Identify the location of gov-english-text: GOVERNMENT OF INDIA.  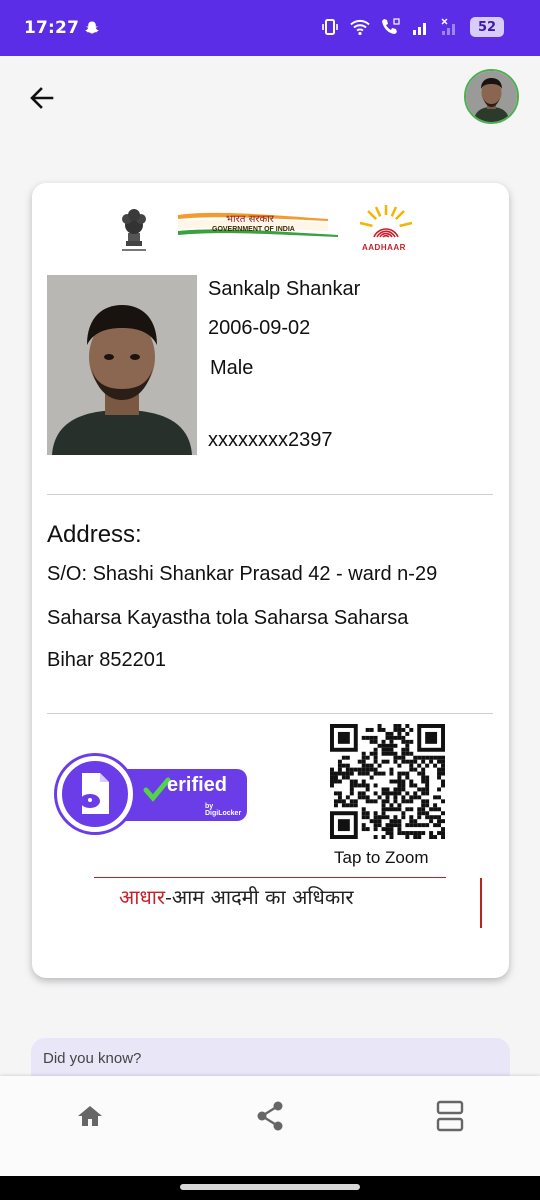
(253, 229).